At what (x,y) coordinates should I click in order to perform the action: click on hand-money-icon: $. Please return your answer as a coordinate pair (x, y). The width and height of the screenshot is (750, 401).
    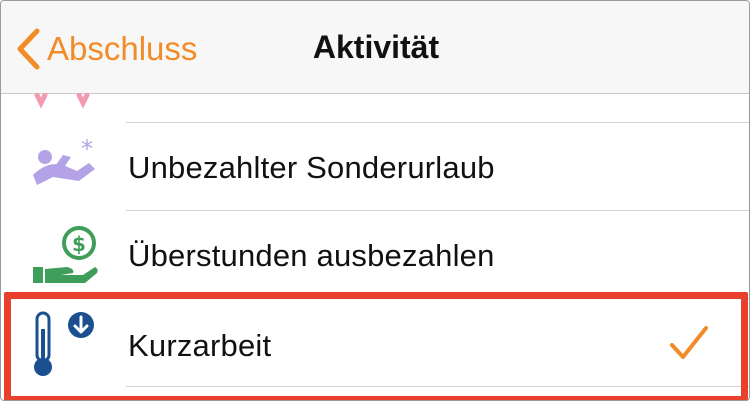
    Looking at the image, I should click on (65, 254).